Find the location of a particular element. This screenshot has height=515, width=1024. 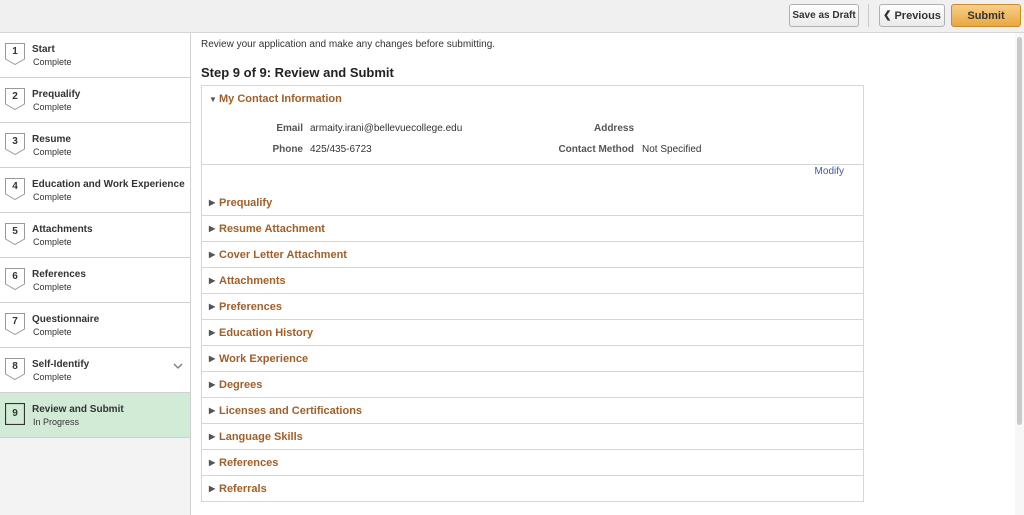

triangle-down-icon: ▼ is located at coordinates (213, 99).